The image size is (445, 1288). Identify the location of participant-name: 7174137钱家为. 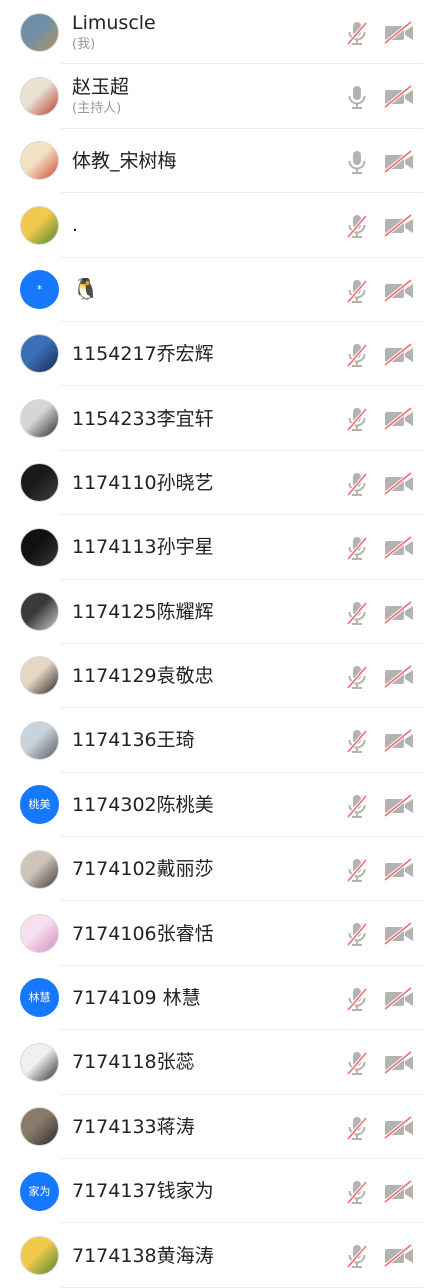
(143, 1191).